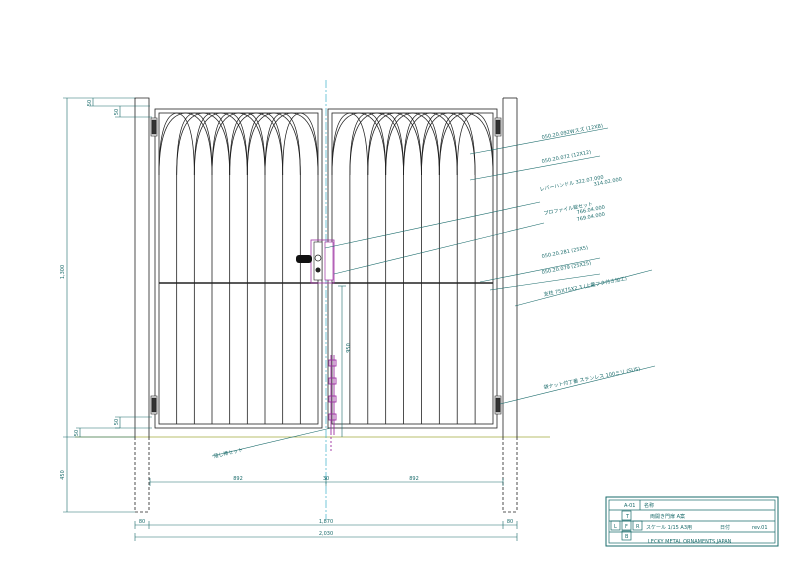 The image size is (794, 561). What do you see at coordinates (627, 537) in the screenshot?
I see `cell-b: B` at bounding box center [627, 537].